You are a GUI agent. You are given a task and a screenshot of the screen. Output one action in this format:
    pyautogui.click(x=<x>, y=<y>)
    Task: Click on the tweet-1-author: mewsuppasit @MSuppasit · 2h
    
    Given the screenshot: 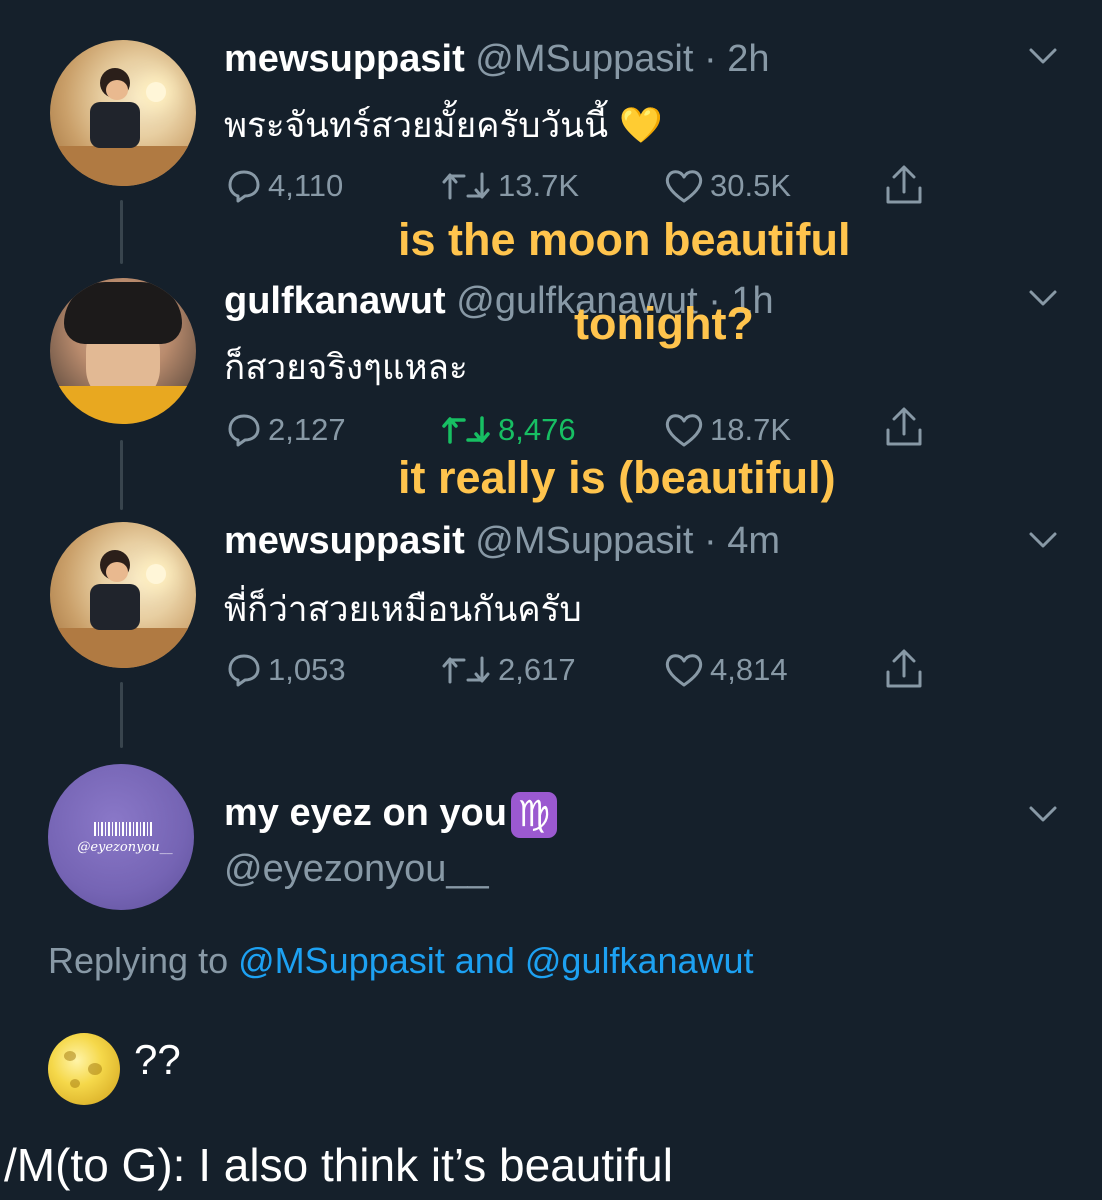 What is the action you would take?
    pyautogui.click(x=496, y=59)
    